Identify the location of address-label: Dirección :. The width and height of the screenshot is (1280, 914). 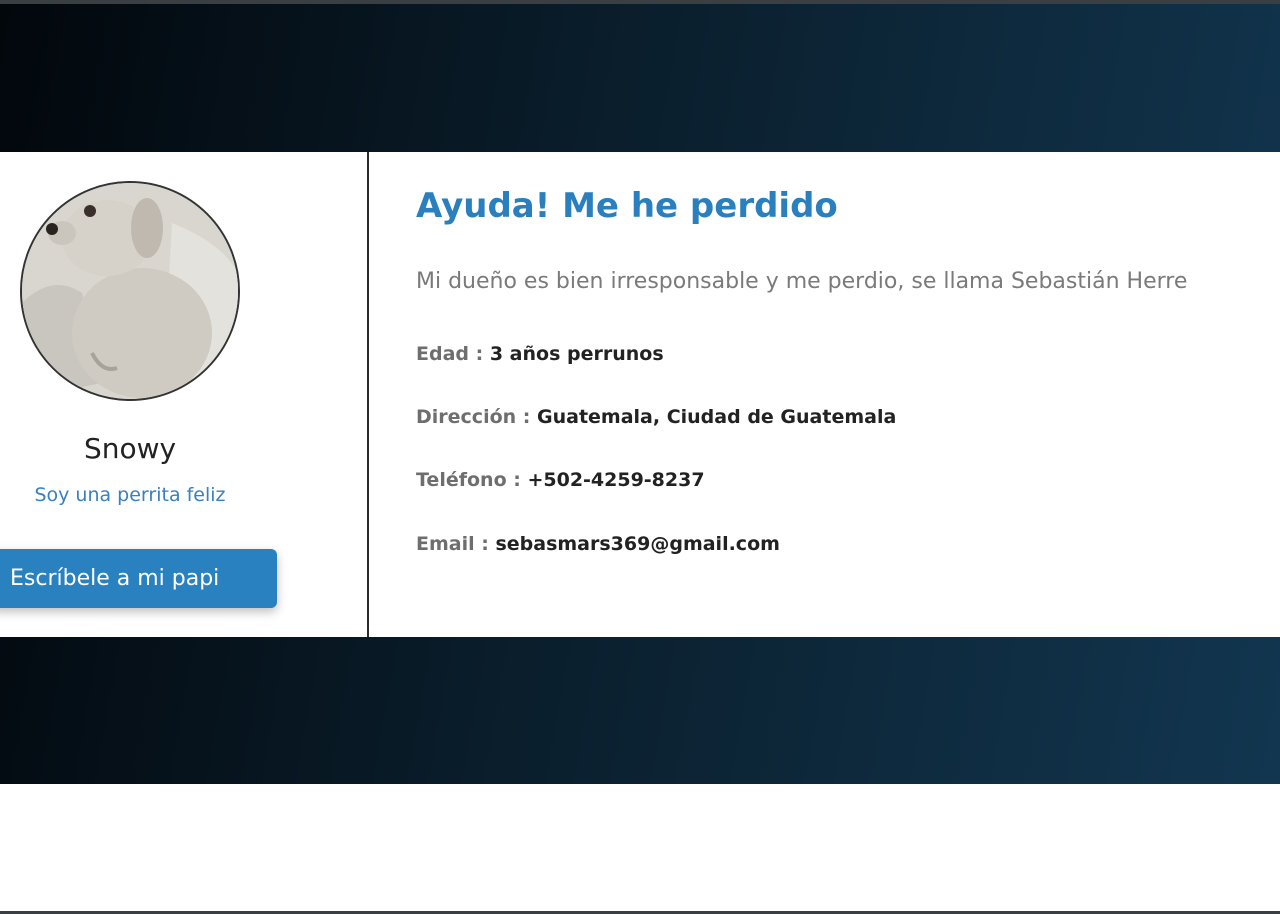
(476, 417).